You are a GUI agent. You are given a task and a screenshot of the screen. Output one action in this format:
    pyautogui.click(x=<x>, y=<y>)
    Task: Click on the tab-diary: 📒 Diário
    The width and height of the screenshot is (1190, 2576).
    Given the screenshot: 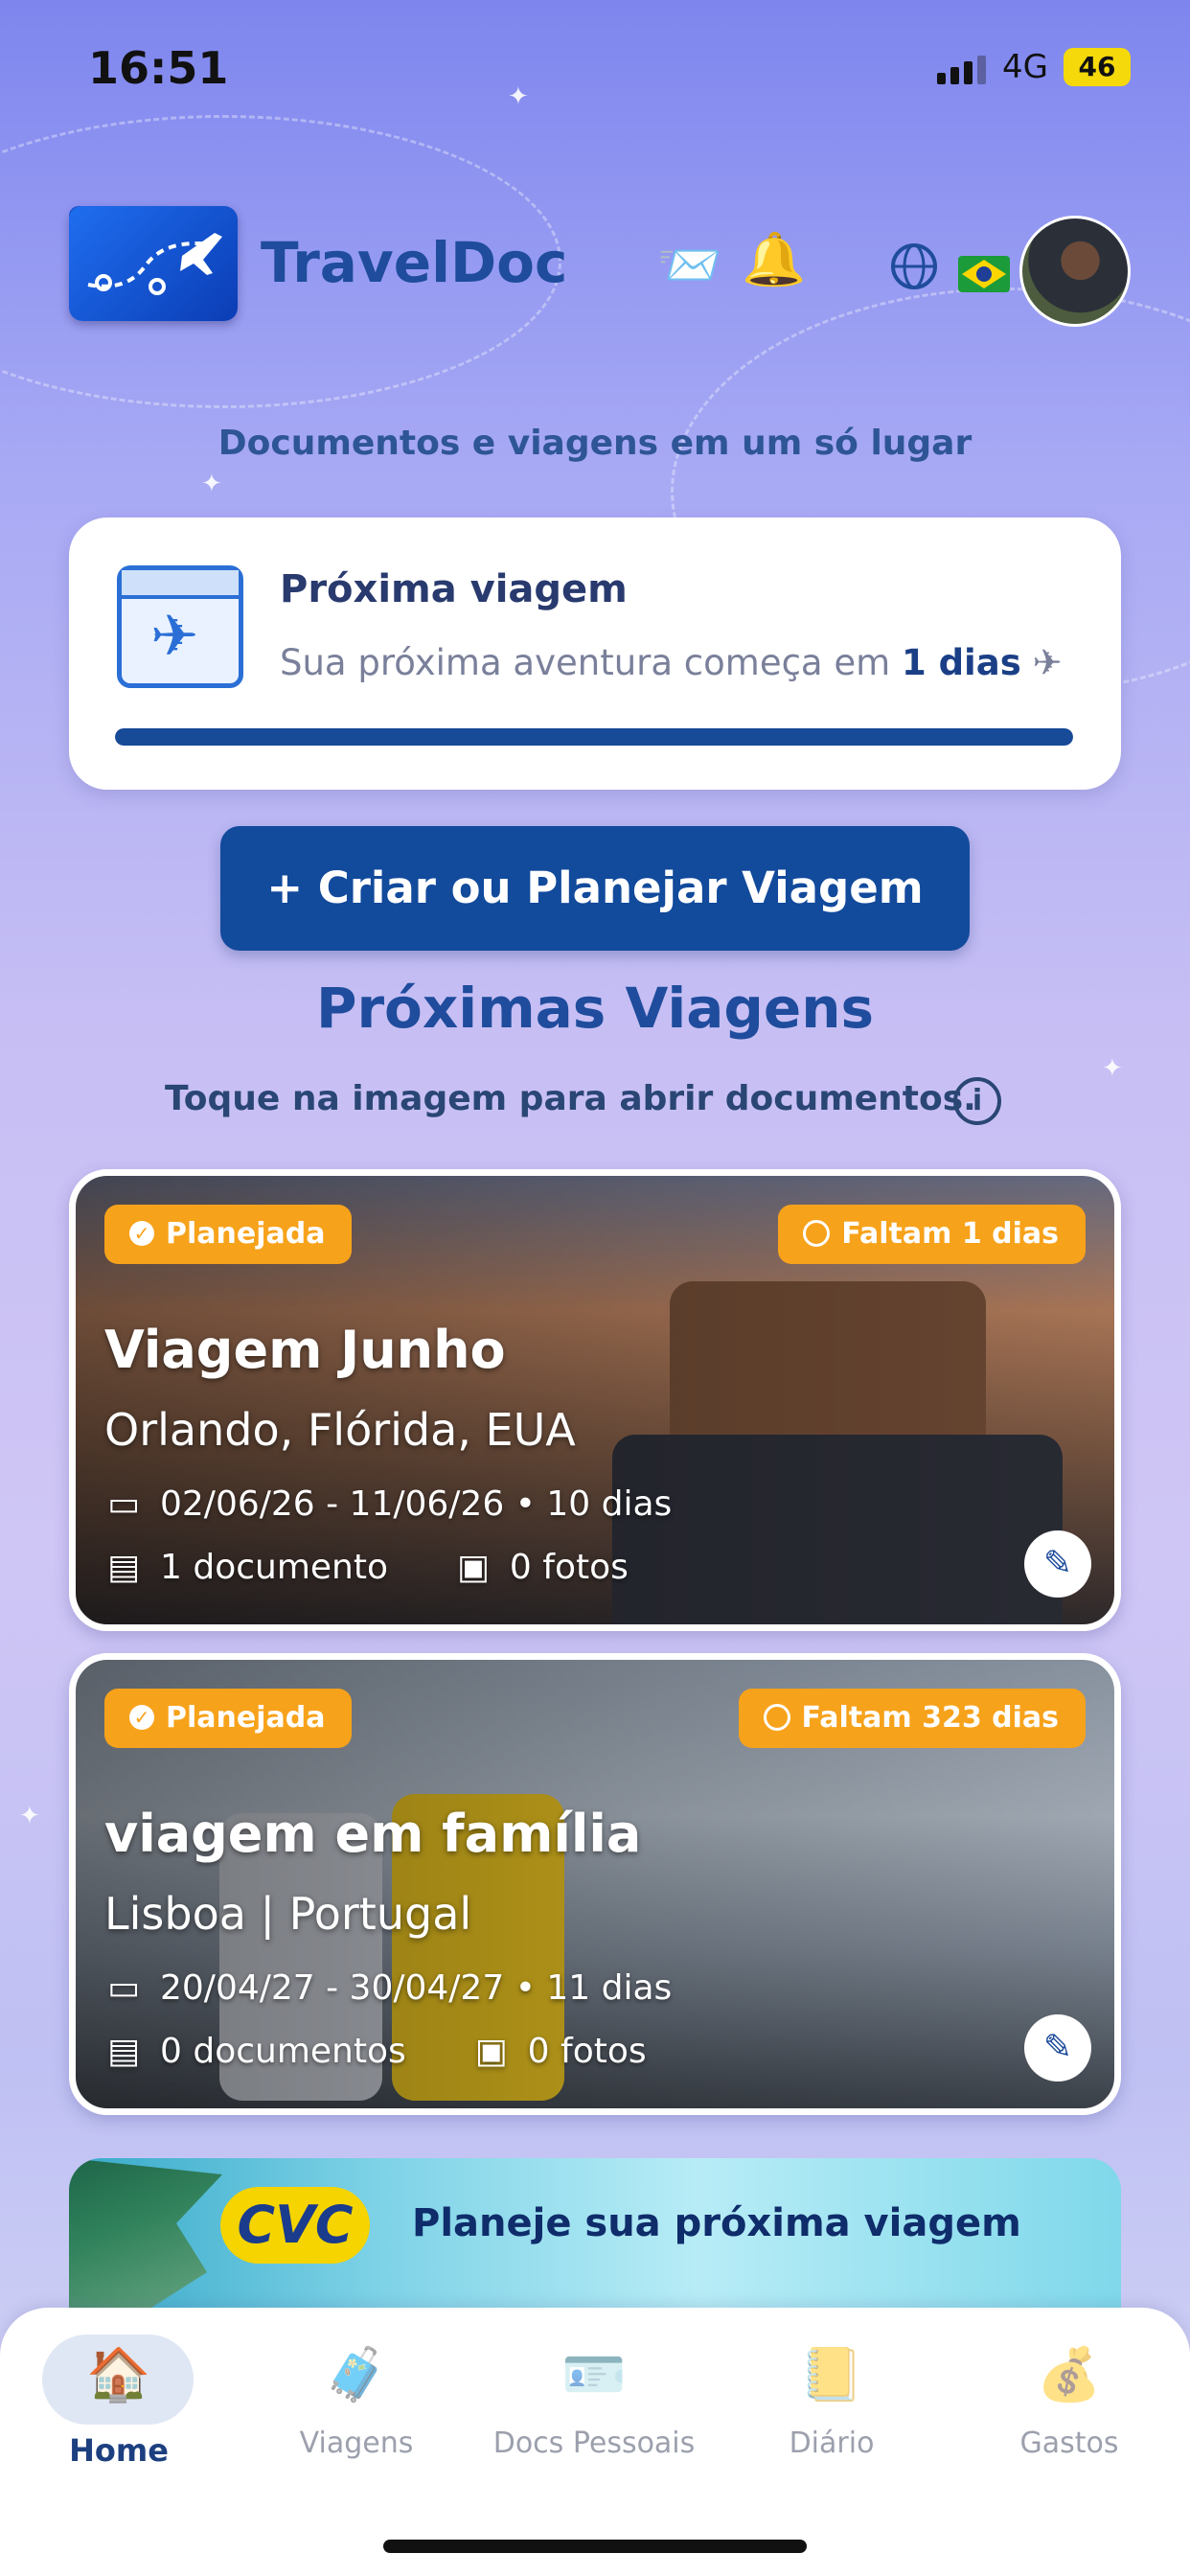 What is the action you would take?
    pyautogui.click(x=832, y=2398)
    